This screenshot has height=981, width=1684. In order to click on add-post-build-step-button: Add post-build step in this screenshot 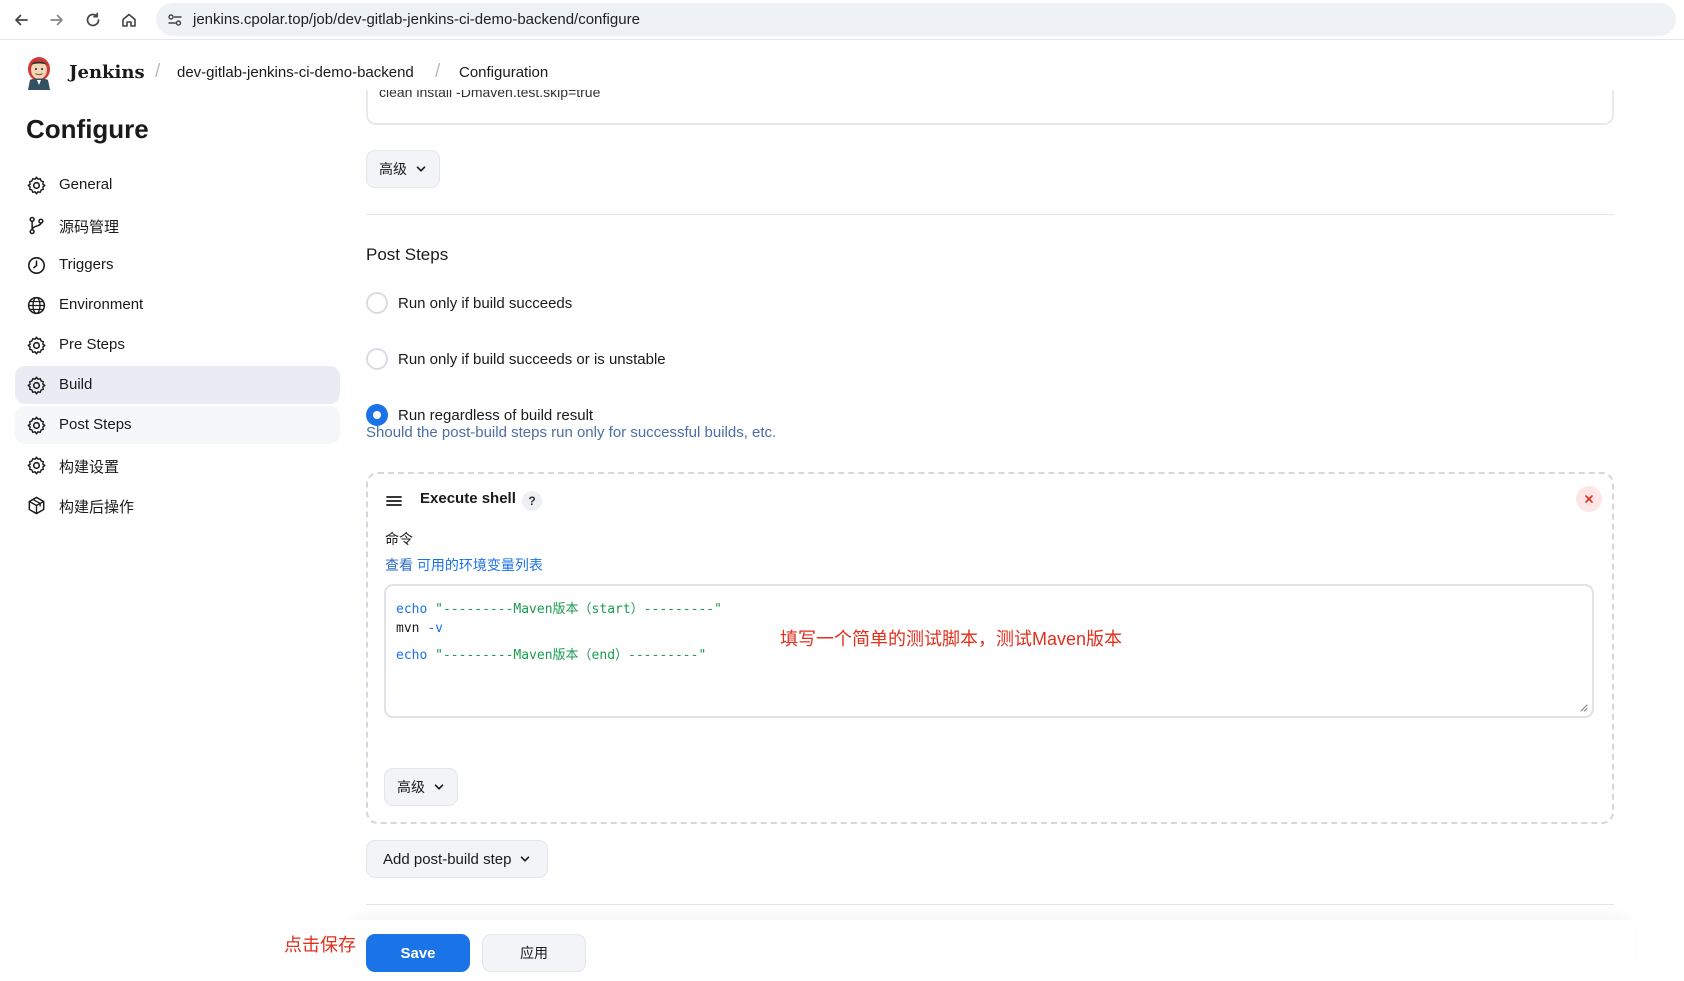, I will do `click(457, 859)`.